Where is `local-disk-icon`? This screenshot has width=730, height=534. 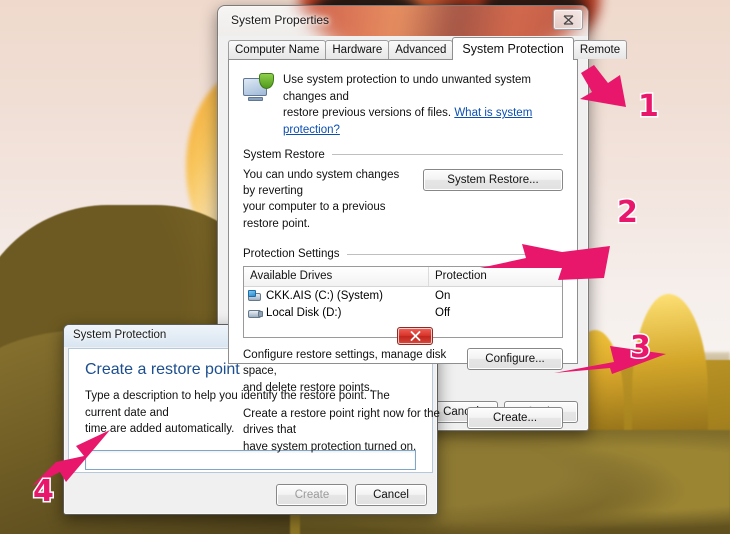
local-disk-icon is located at coordinates (255, 313).